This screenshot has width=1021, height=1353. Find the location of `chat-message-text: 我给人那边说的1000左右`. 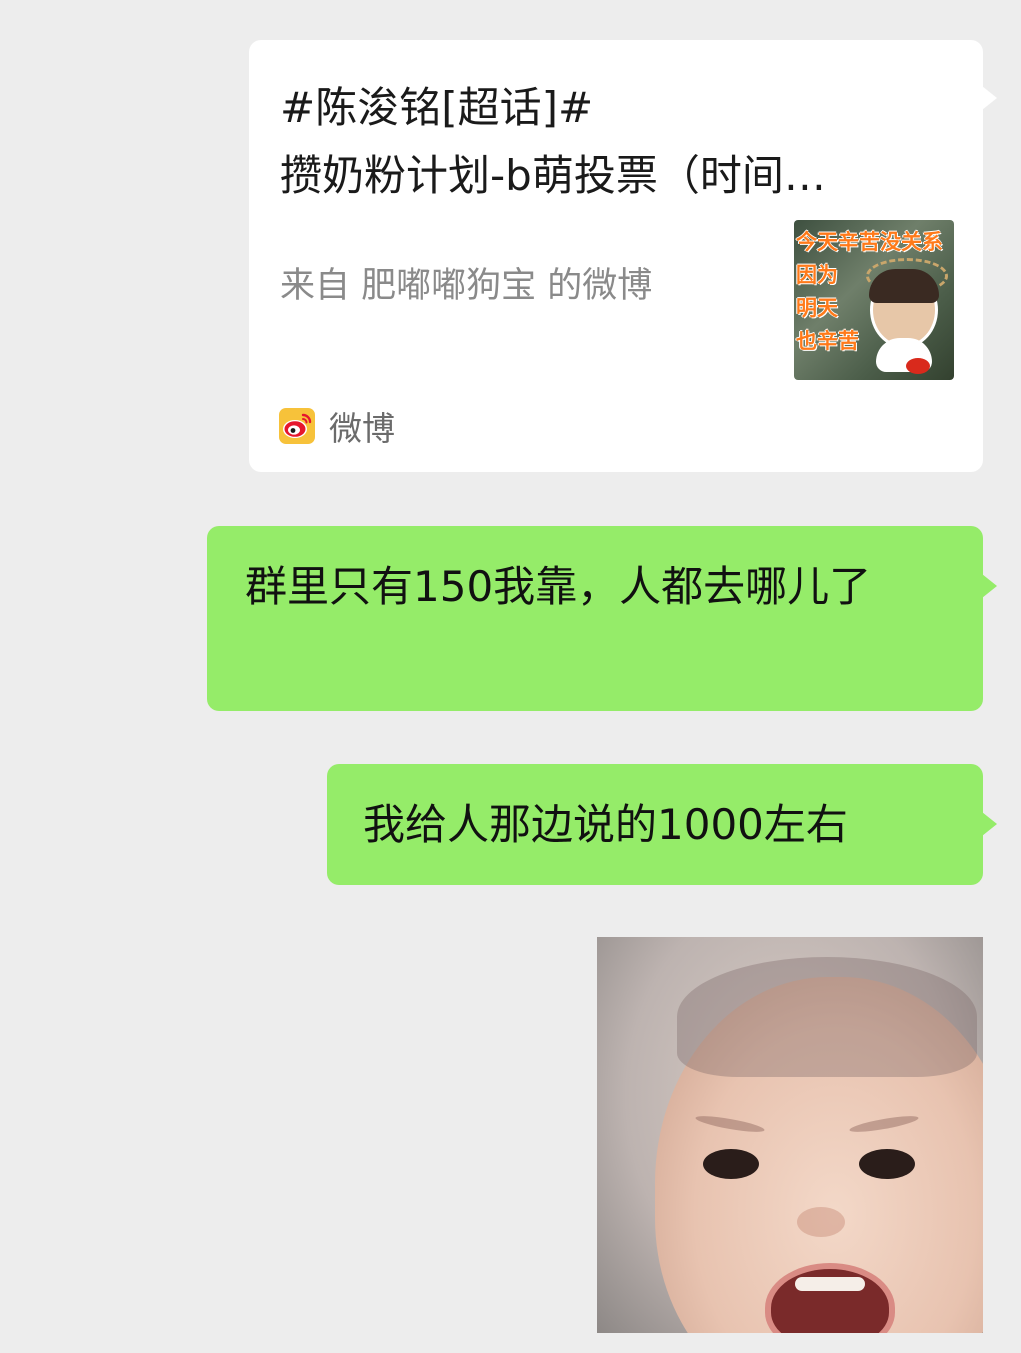

chat-message-text: 我给人那边说的1000左右 is located at coordinates (605, 824).